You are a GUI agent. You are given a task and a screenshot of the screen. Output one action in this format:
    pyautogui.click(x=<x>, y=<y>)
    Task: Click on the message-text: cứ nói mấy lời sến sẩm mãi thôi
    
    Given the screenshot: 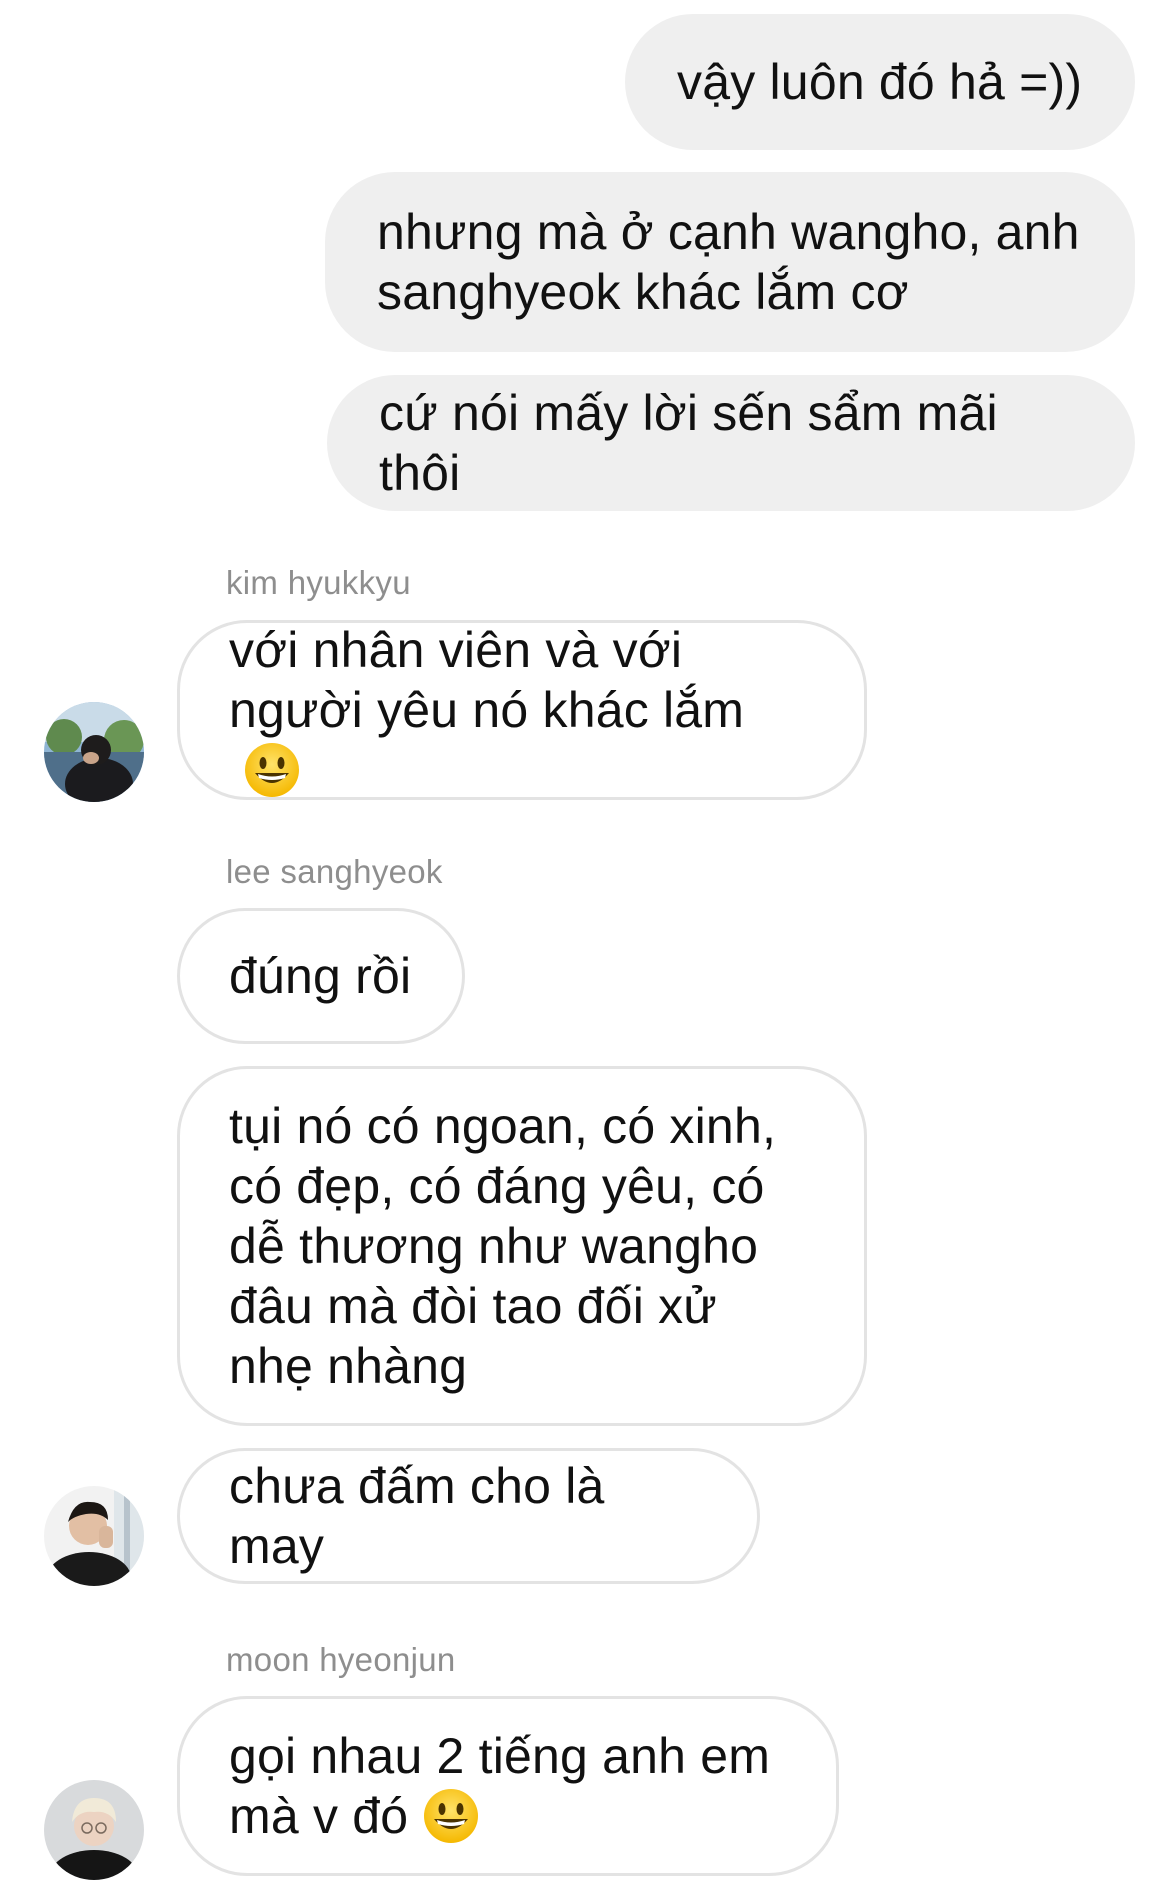 What is the action you would take?
    pyautogui.click(x=688, y=443)
    